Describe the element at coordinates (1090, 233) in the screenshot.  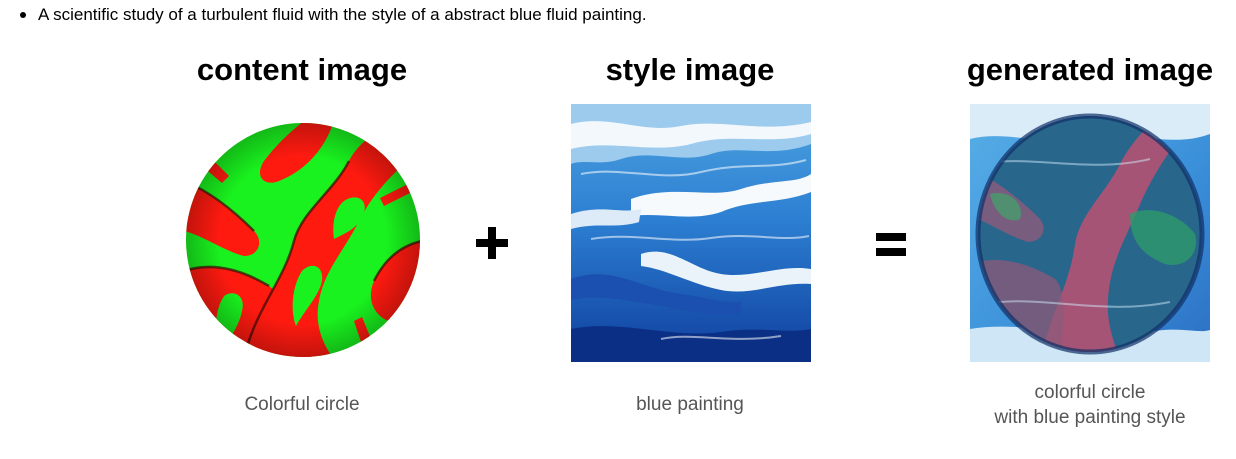
I see `generated-image` at that location.